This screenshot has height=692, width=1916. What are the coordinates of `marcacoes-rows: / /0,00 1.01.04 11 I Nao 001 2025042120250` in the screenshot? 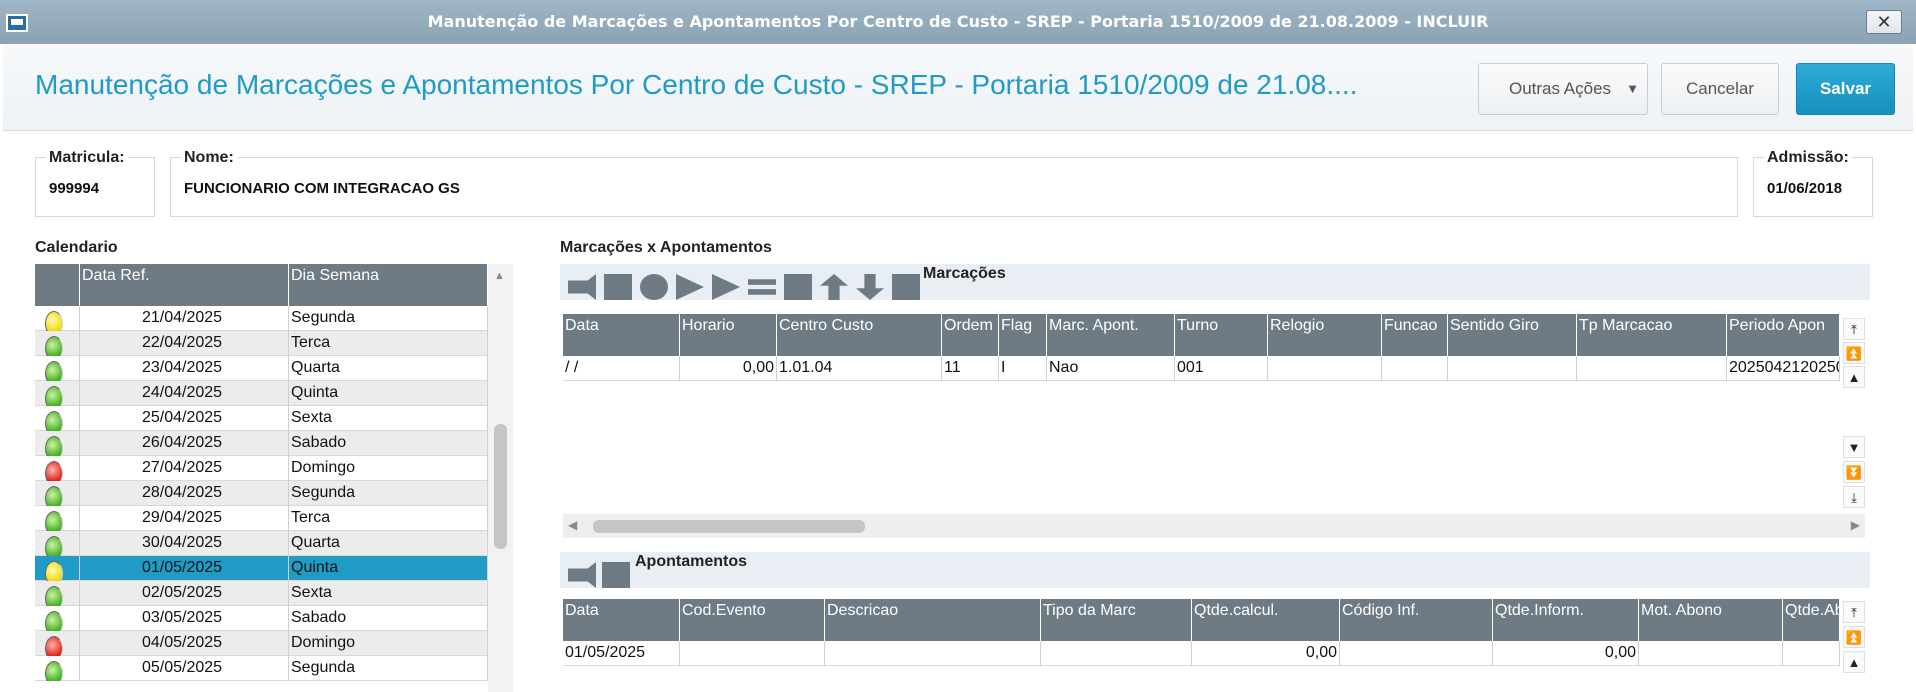 It's located at (1201, 368).